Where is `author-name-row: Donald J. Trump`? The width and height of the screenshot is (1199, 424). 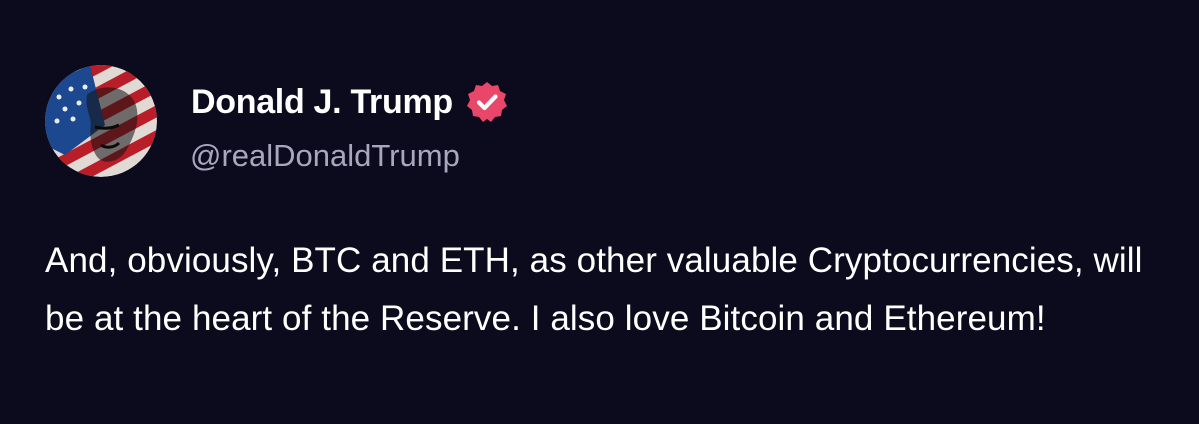
author-name-row: Donald J. Trump is located at coordinates (350, 102).